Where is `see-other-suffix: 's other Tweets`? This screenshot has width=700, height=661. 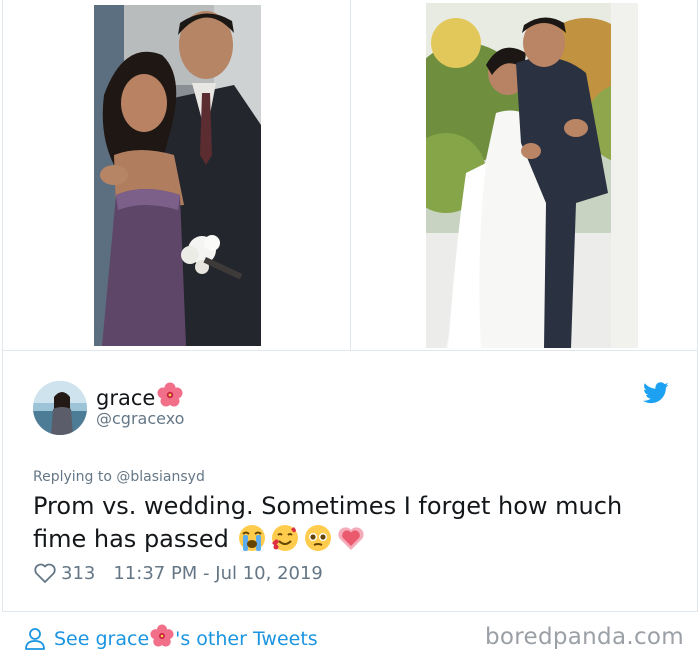 see-other-suffix: 's other Tweets is located at coordinates (246, 638).